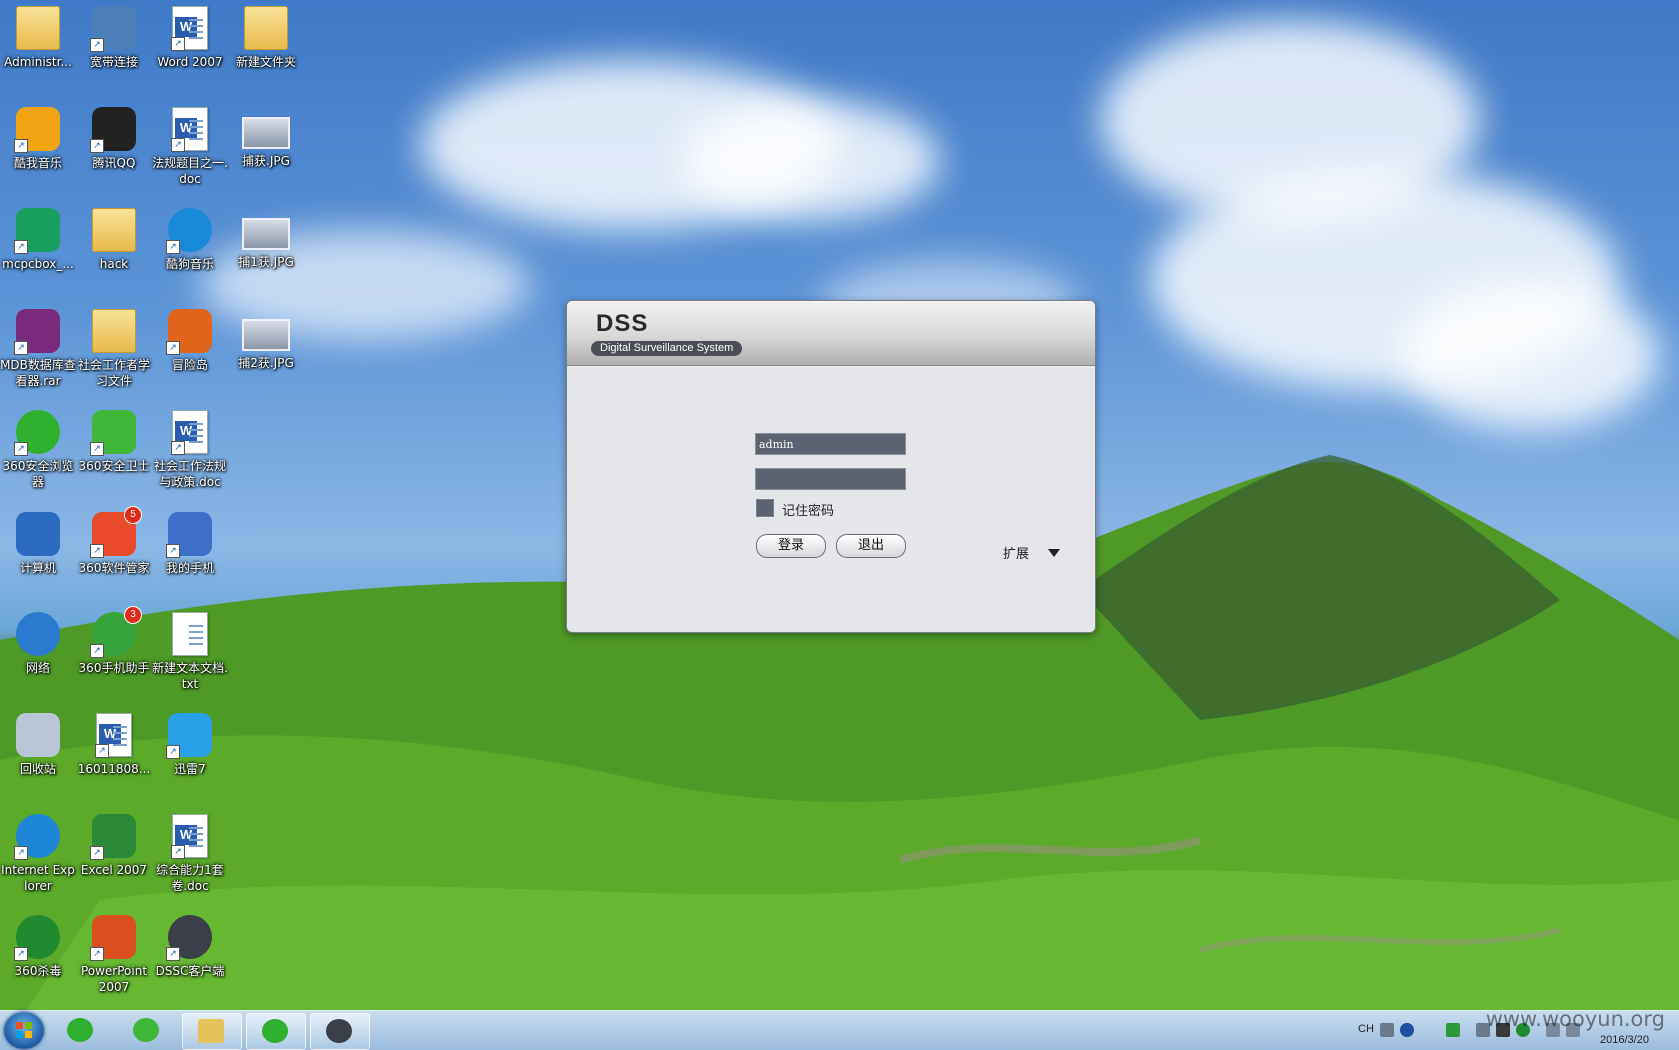  Describe the element at coordinates (871, 546) in the screenshot. I see `exit-button: 退出` at that location.